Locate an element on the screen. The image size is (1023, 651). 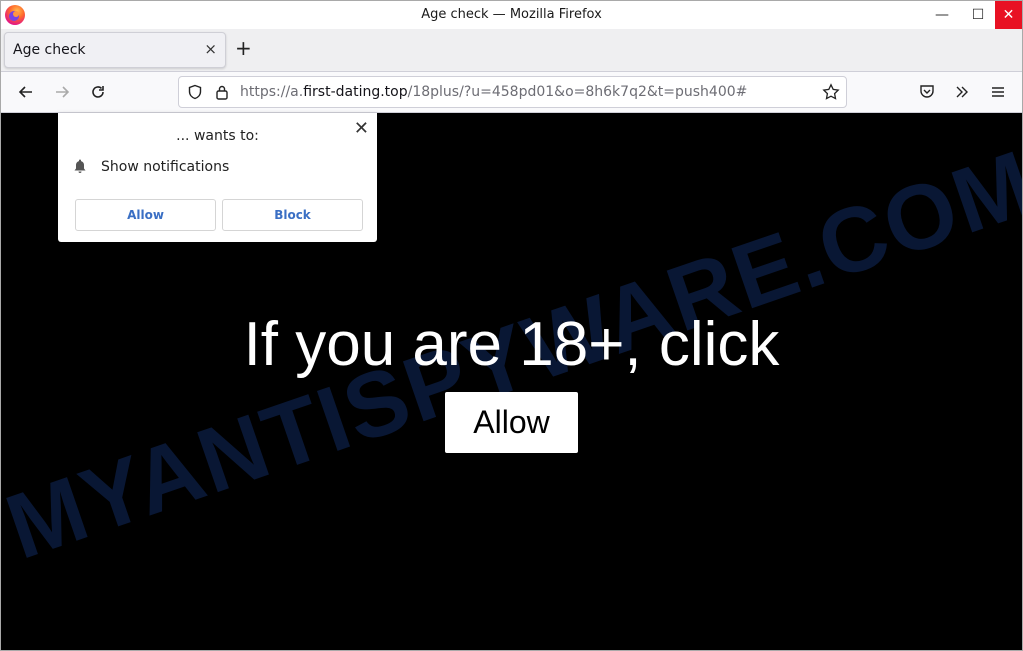
window-title: Age check — Mozilla Firefox is located at coordinates (511, 14).